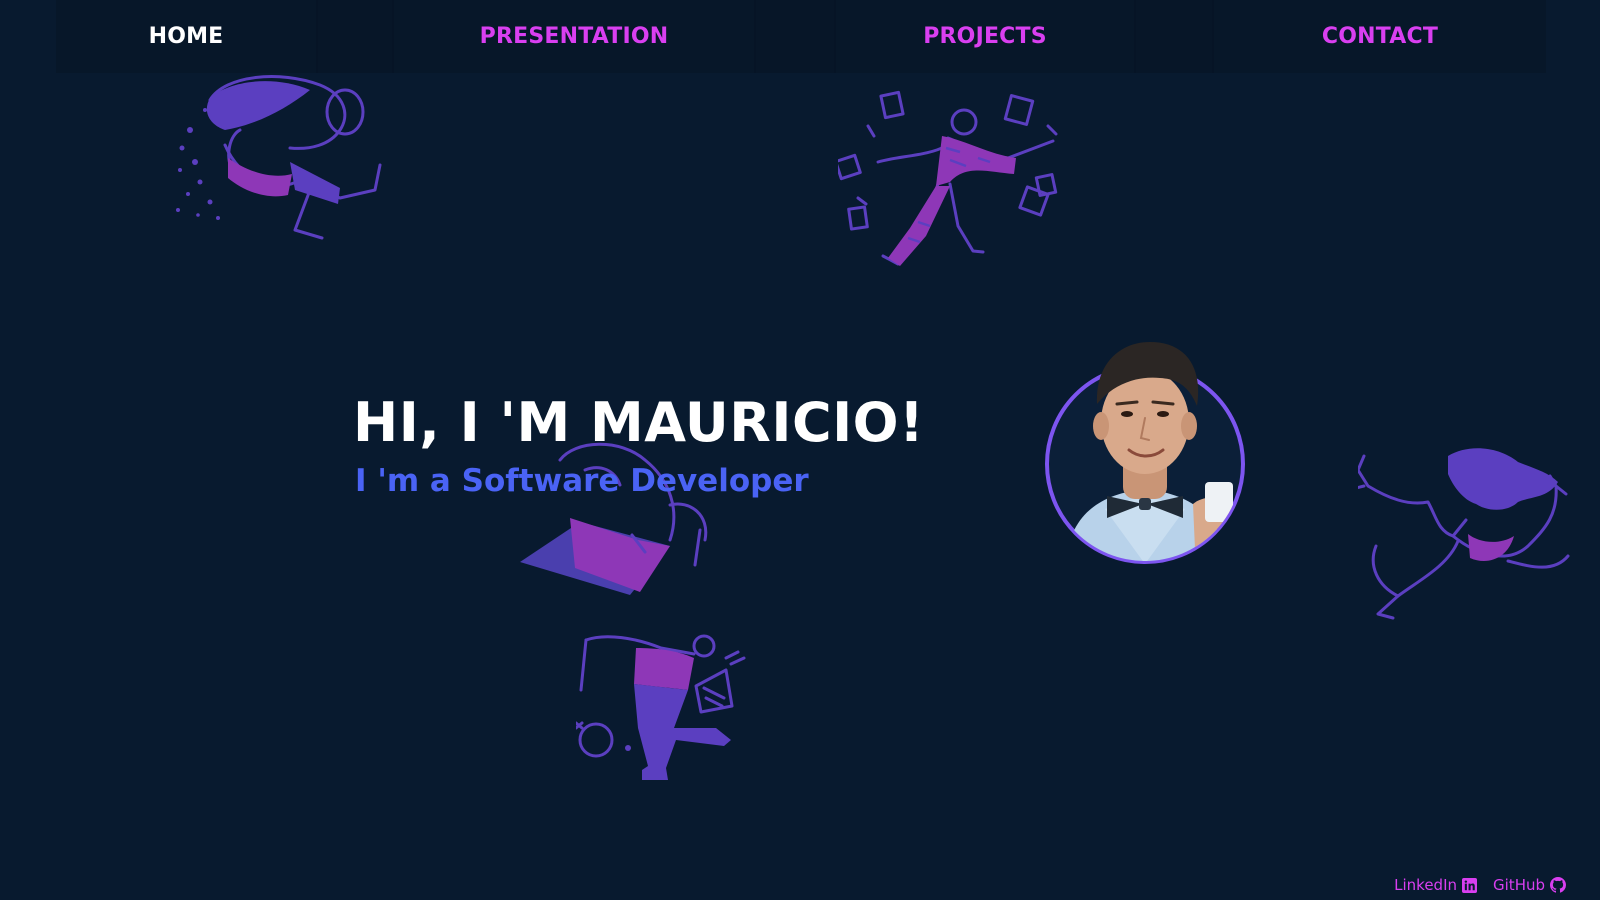  I want to click on hero-subtitle: I 'm a Software Developer, so click(582, 481).